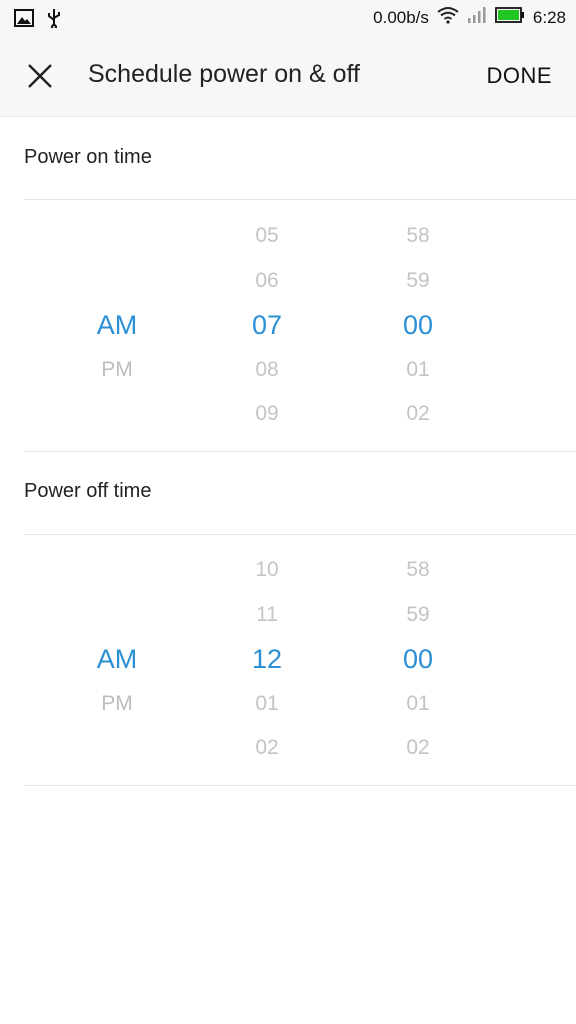 The width and height of the screenshot is (576, 1024). Describe the element at coordinates (267, 236) in the screenshot. I see `hour-option: 05` at that location.